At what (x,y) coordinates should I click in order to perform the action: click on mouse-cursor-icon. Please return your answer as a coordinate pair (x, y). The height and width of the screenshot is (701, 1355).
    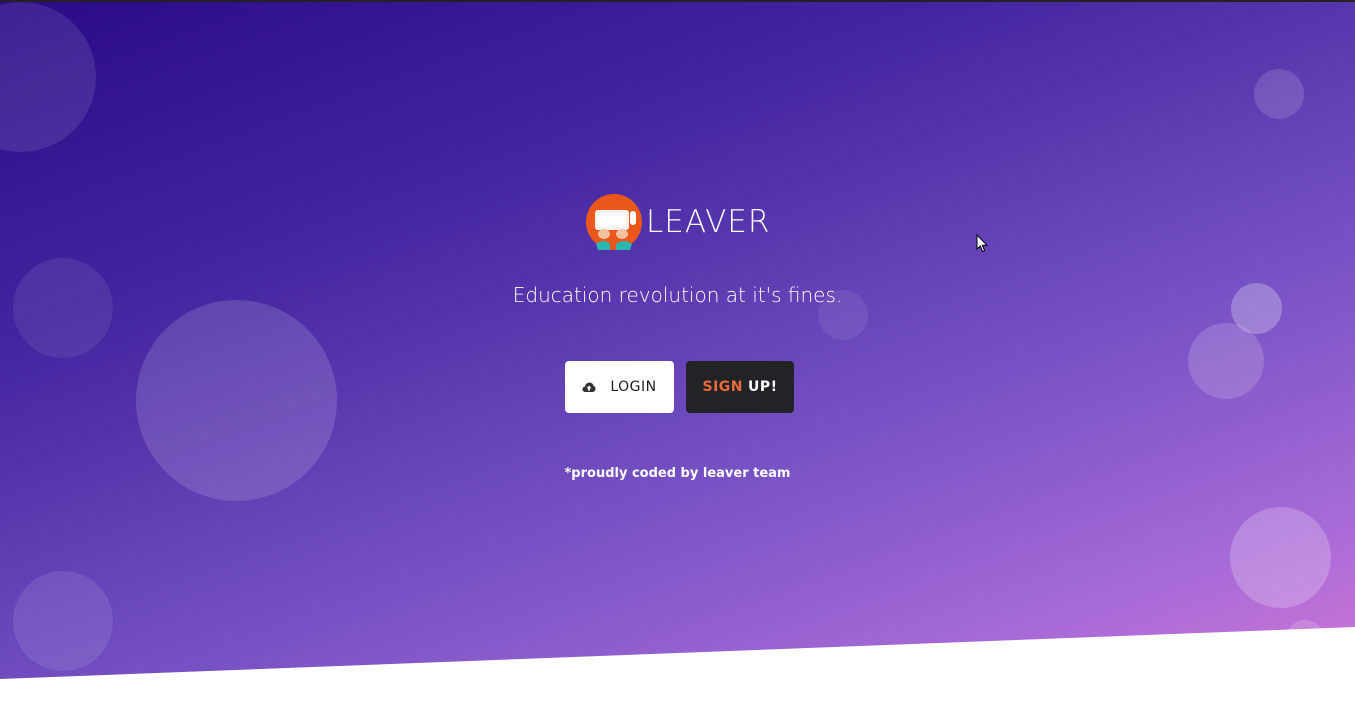
    Looking at the image, I should click on (982, 245).